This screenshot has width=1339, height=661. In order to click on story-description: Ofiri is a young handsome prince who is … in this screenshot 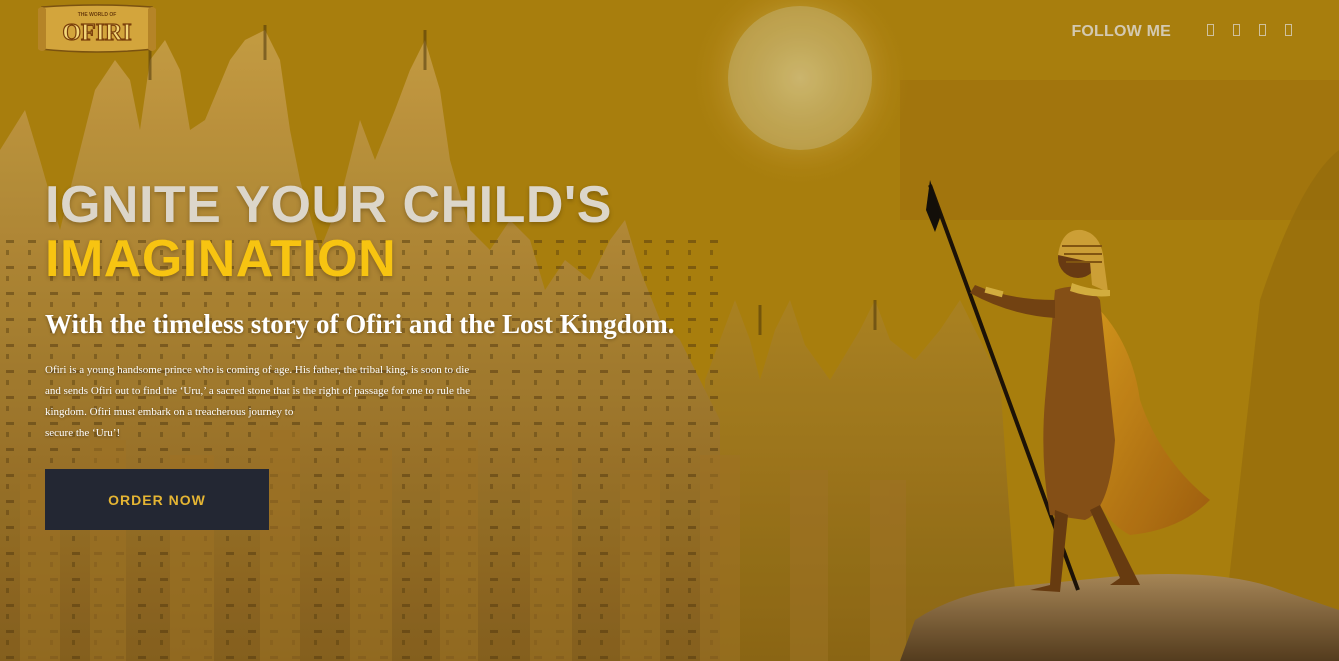, I will do `click(280, 402)`.